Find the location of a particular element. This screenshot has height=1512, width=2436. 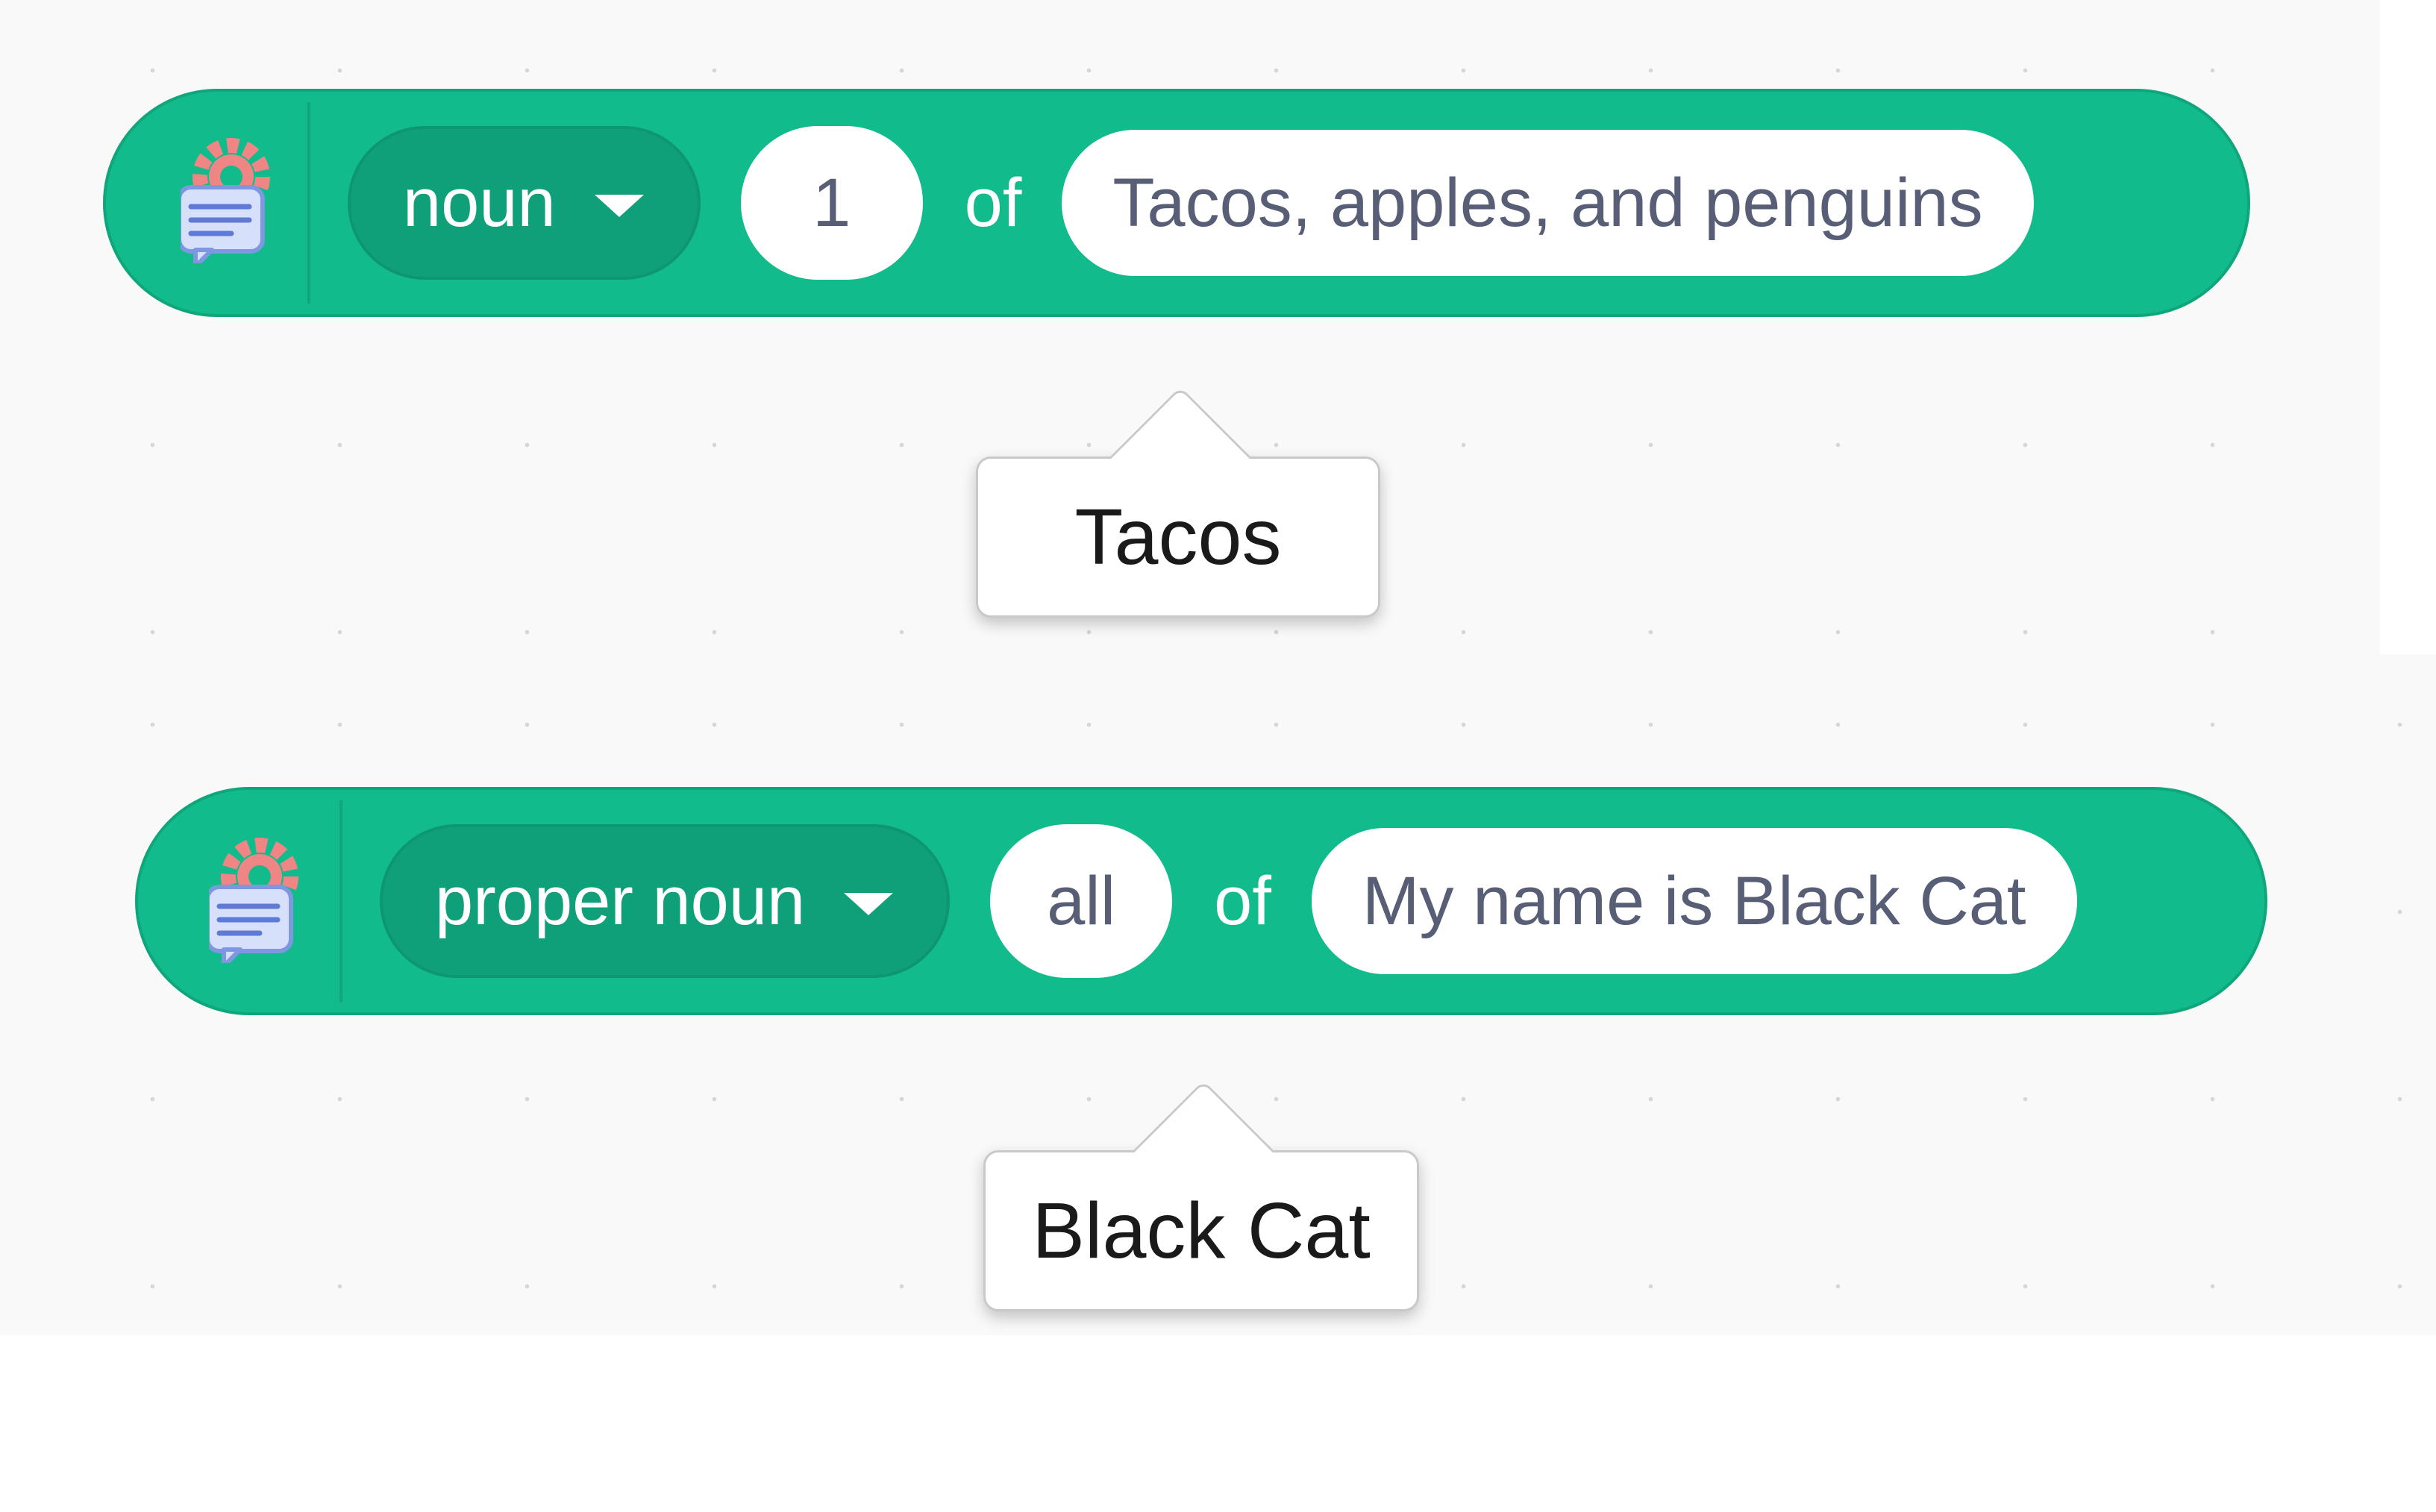

report-bubble: Black Cat is located at coordinates (1201, 1195).